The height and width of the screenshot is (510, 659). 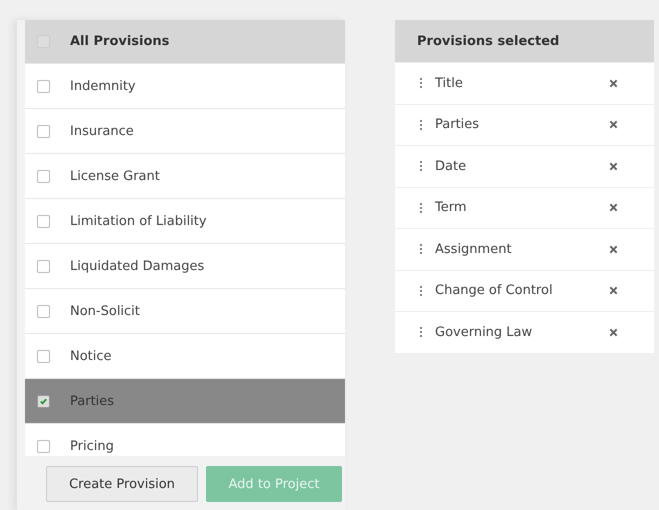 I want to click on provision-label: Term, so click(x=451, y=208).